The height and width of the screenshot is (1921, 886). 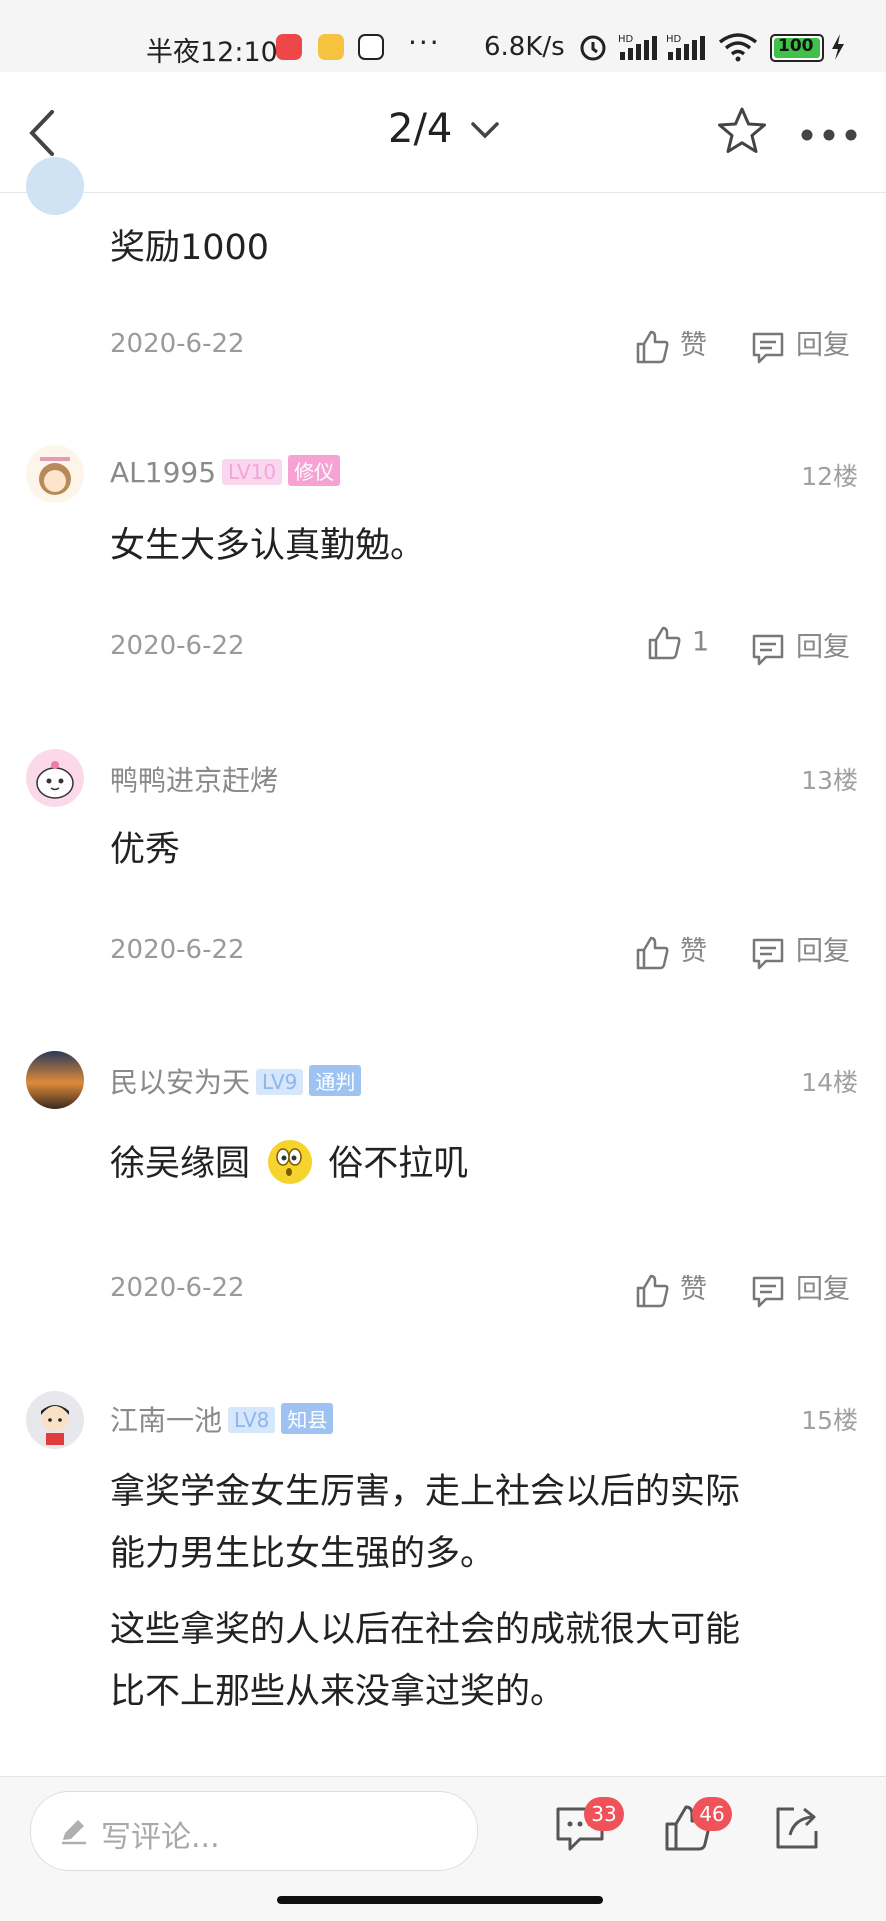 I want to click on battery-level: 100, so click(x=796, y=46).